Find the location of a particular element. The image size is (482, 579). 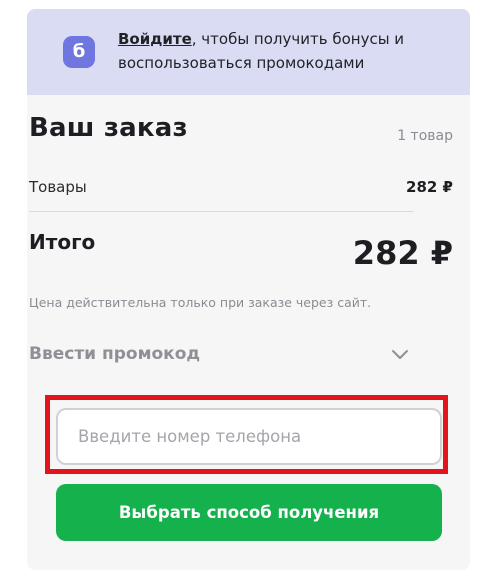

divider is located at coordinates (221, 211).